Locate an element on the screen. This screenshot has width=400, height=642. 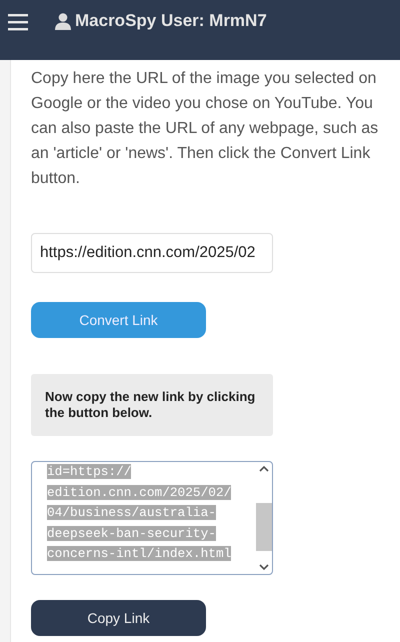
scroll-thumb is located at coordinates (264, 527).